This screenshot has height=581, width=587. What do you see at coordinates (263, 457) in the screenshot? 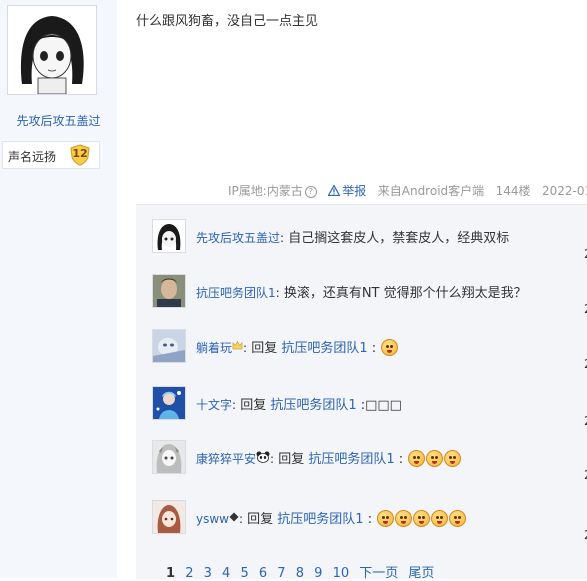
I see `panda-icon` at bounding box center [263, 457].